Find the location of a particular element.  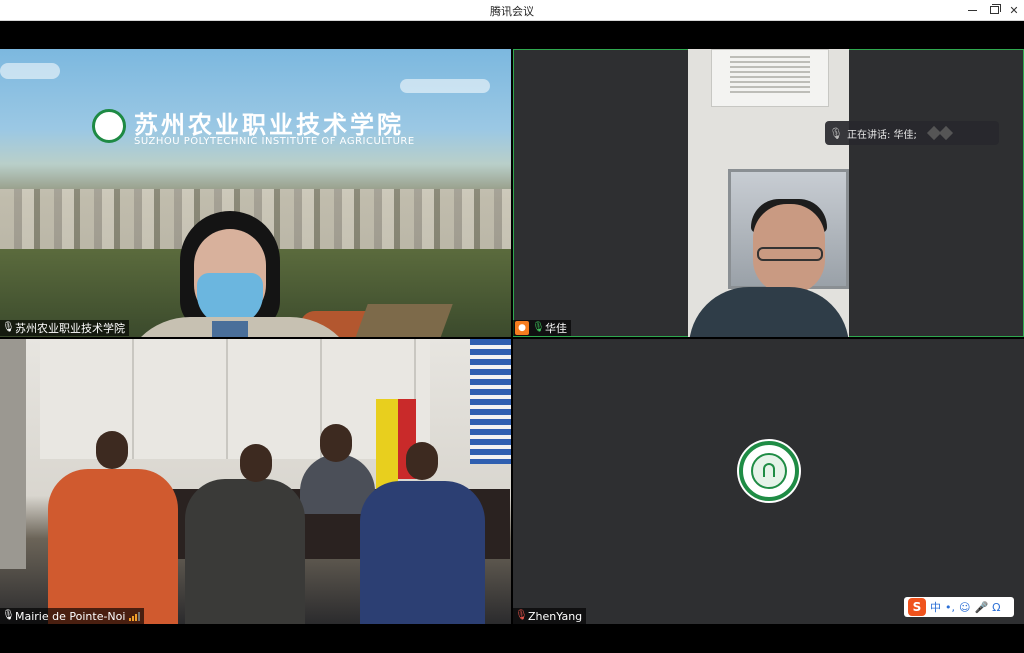

participant-name-label: 🎙 苏州农业职业技术学院 is located at coordinates (64, 328).